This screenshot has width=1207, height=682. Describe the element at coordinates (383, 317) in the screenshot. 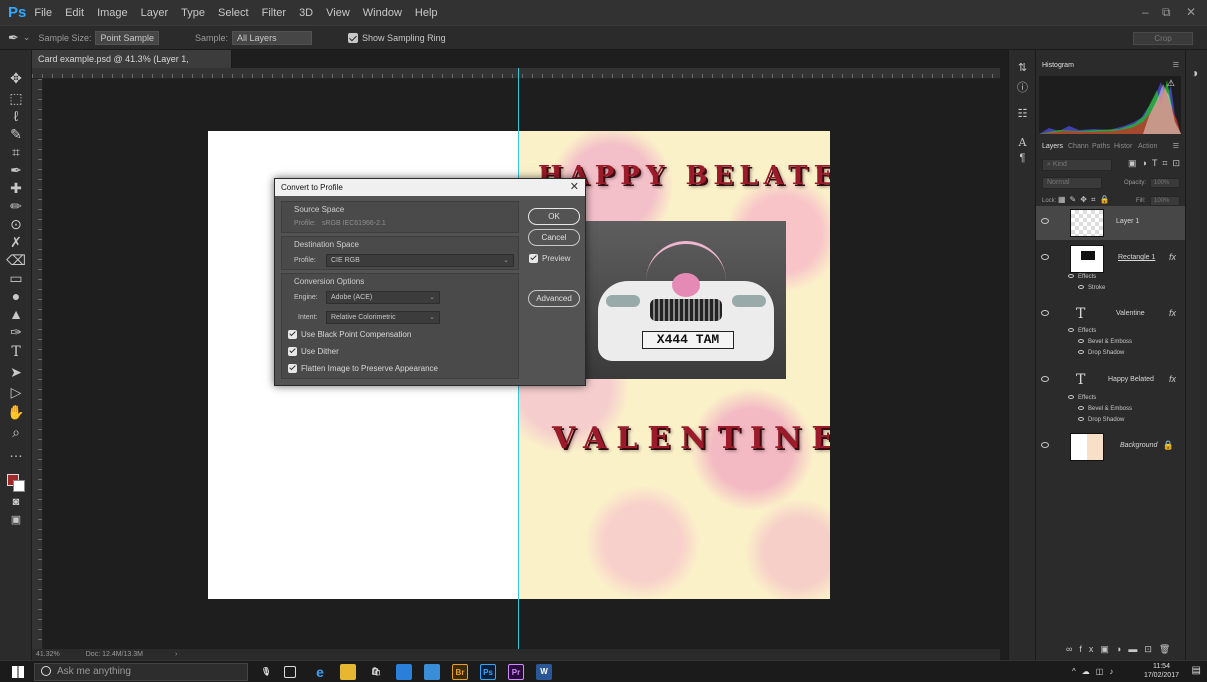

I see `intent-select: Relative Colorimetric ⌄` at that location.